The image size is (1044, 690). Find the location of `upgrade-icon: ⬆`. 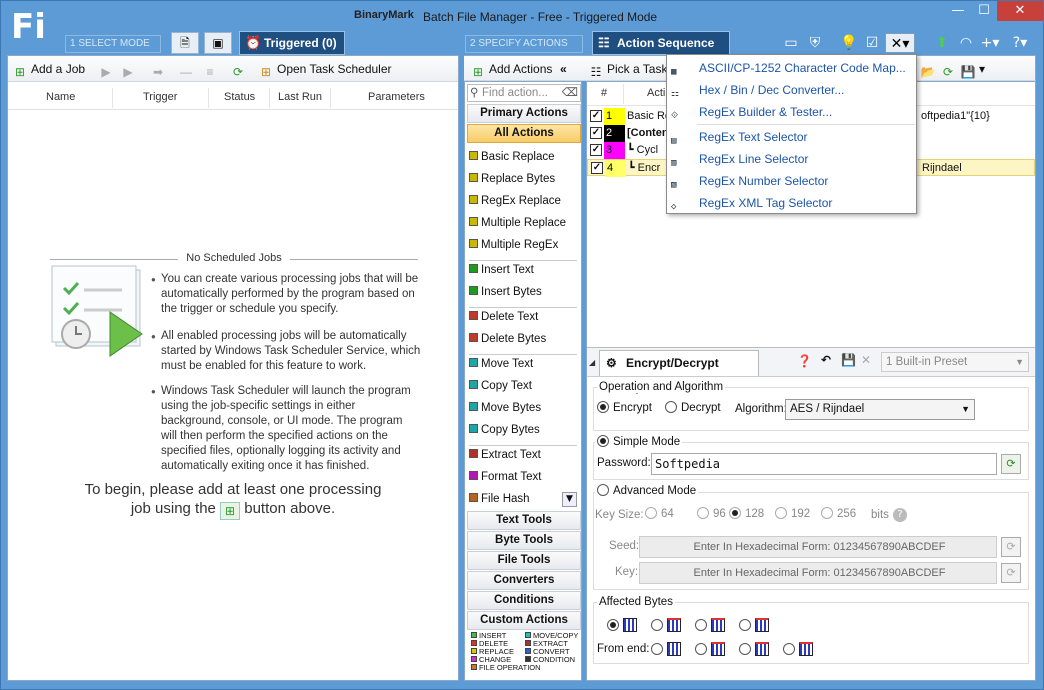

upgrade-icon: ⬆ is located at coordinates (942, 43).